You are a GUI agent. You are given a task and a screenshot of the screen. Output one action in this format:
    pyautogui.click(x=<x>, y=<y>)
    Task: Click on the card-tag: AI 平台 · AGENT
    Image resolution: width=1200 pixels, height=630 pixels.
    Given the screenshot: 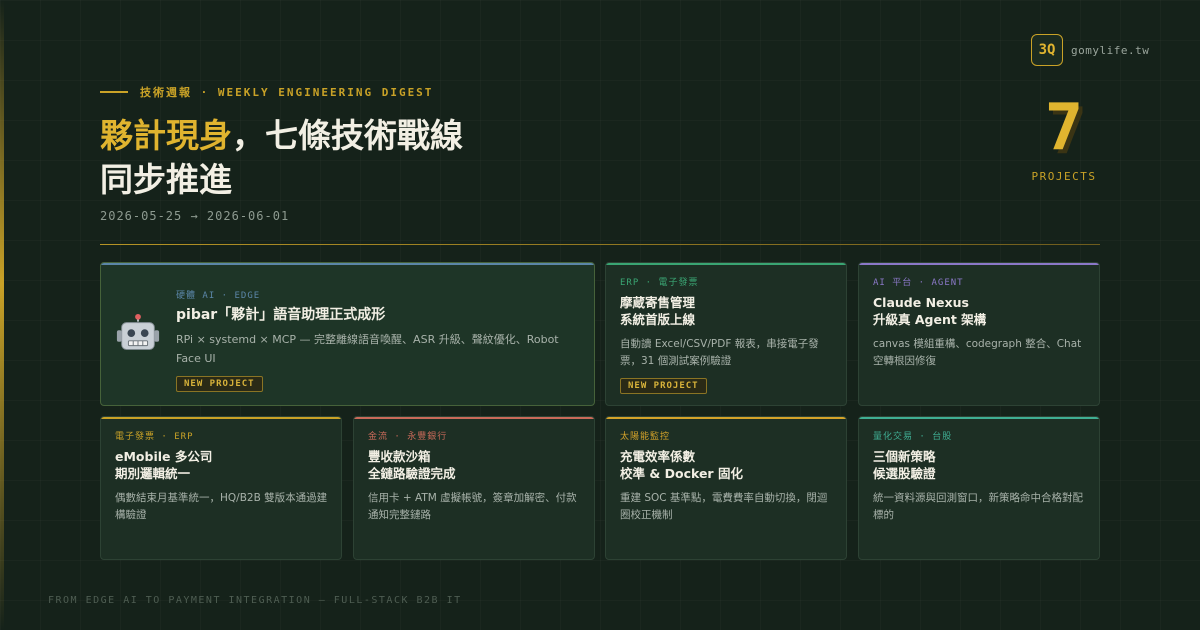 What is the action you would take?
    pyautogui.click(x=918, y=283)
    